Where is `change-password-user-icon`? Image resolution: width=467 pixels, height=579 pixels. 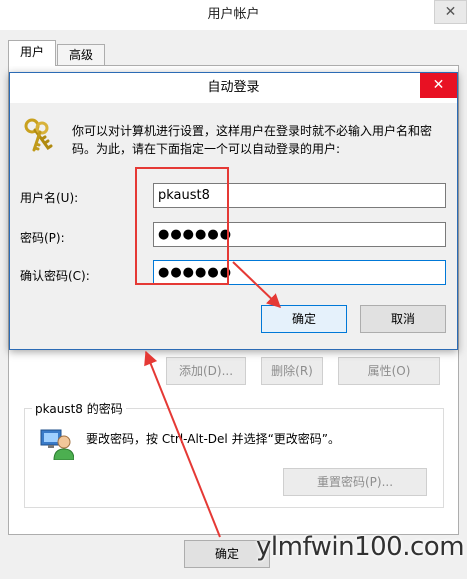 change-password-user-icon is located at coordinates (57, 444).